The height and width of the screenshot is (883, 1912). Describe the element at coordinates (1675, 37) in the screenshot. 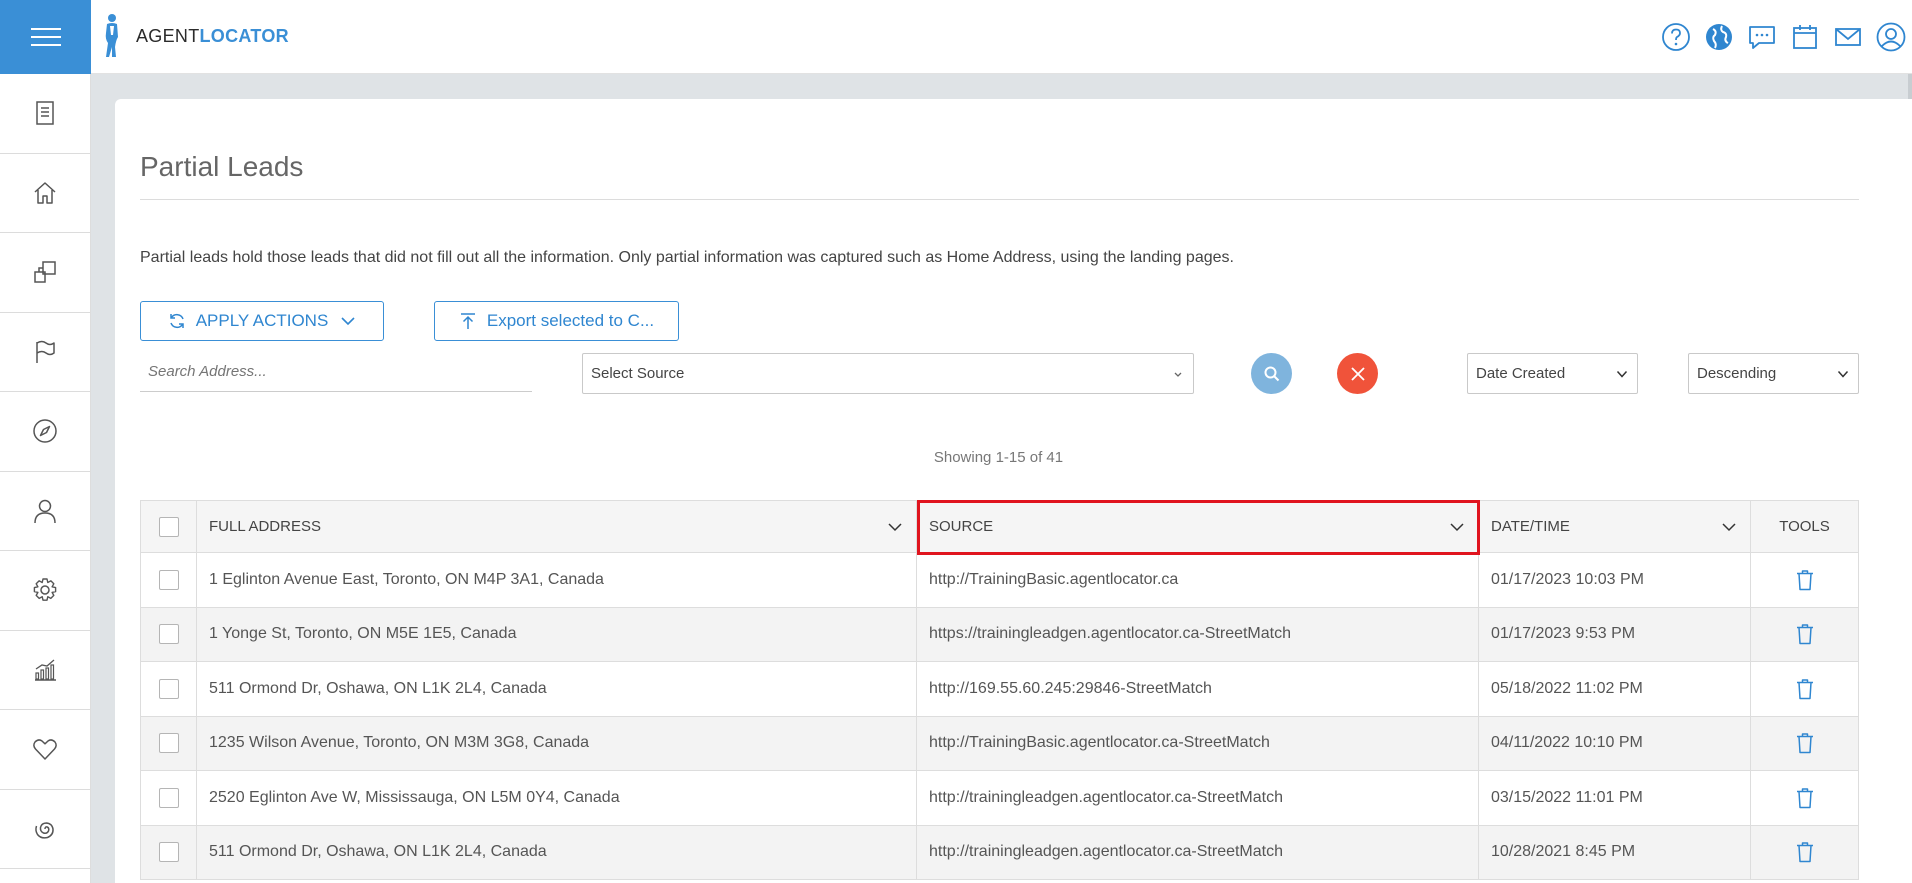

I see `help-icon` at that location.